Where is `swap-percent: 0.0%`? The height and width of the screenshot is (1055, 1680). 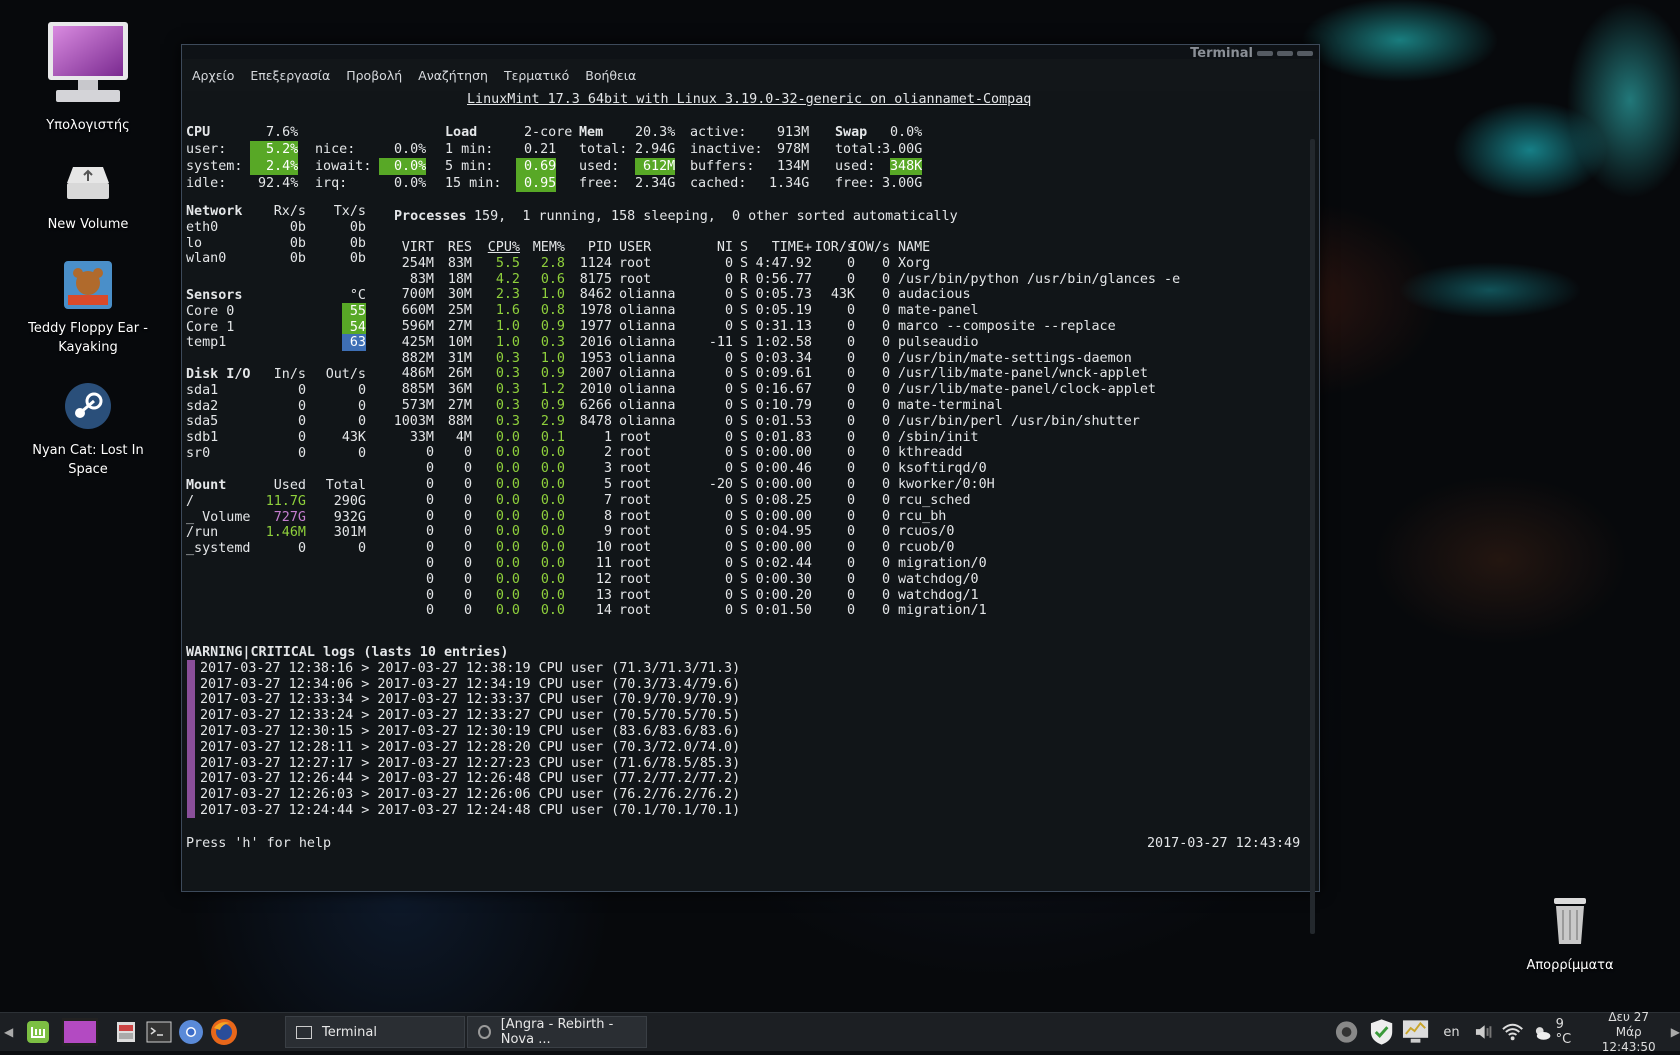 swap-percent: 0.0% is located at coordinates (906, 132).